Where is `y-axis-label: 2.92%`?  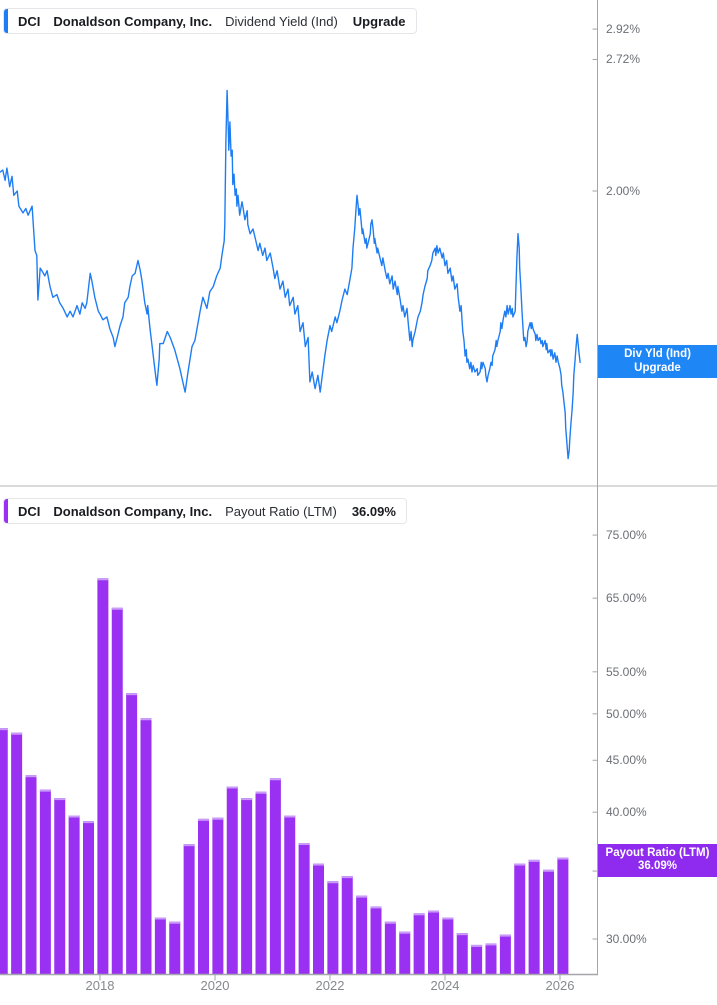 y-axis-label: 2.92% is located at coordinates (623, 29).